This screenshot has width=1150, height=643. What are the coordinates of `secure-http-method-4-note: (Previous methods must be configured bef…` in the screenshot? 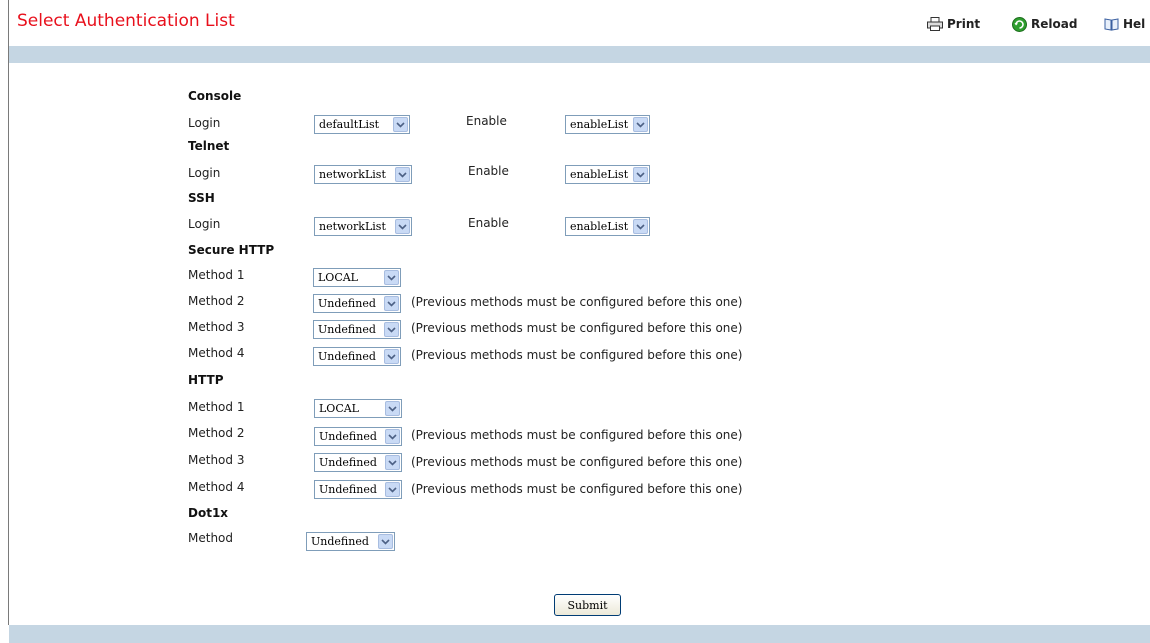 It's located at (577, 355).